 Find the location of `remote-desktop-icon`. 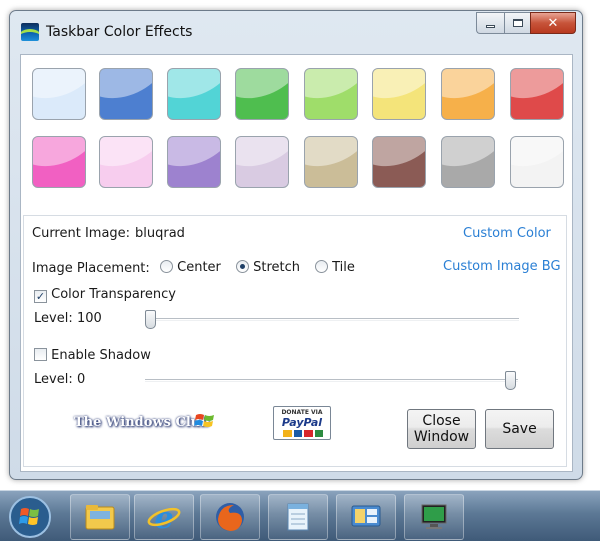

remote-desktop-icon is located at coordinates (366, 516).